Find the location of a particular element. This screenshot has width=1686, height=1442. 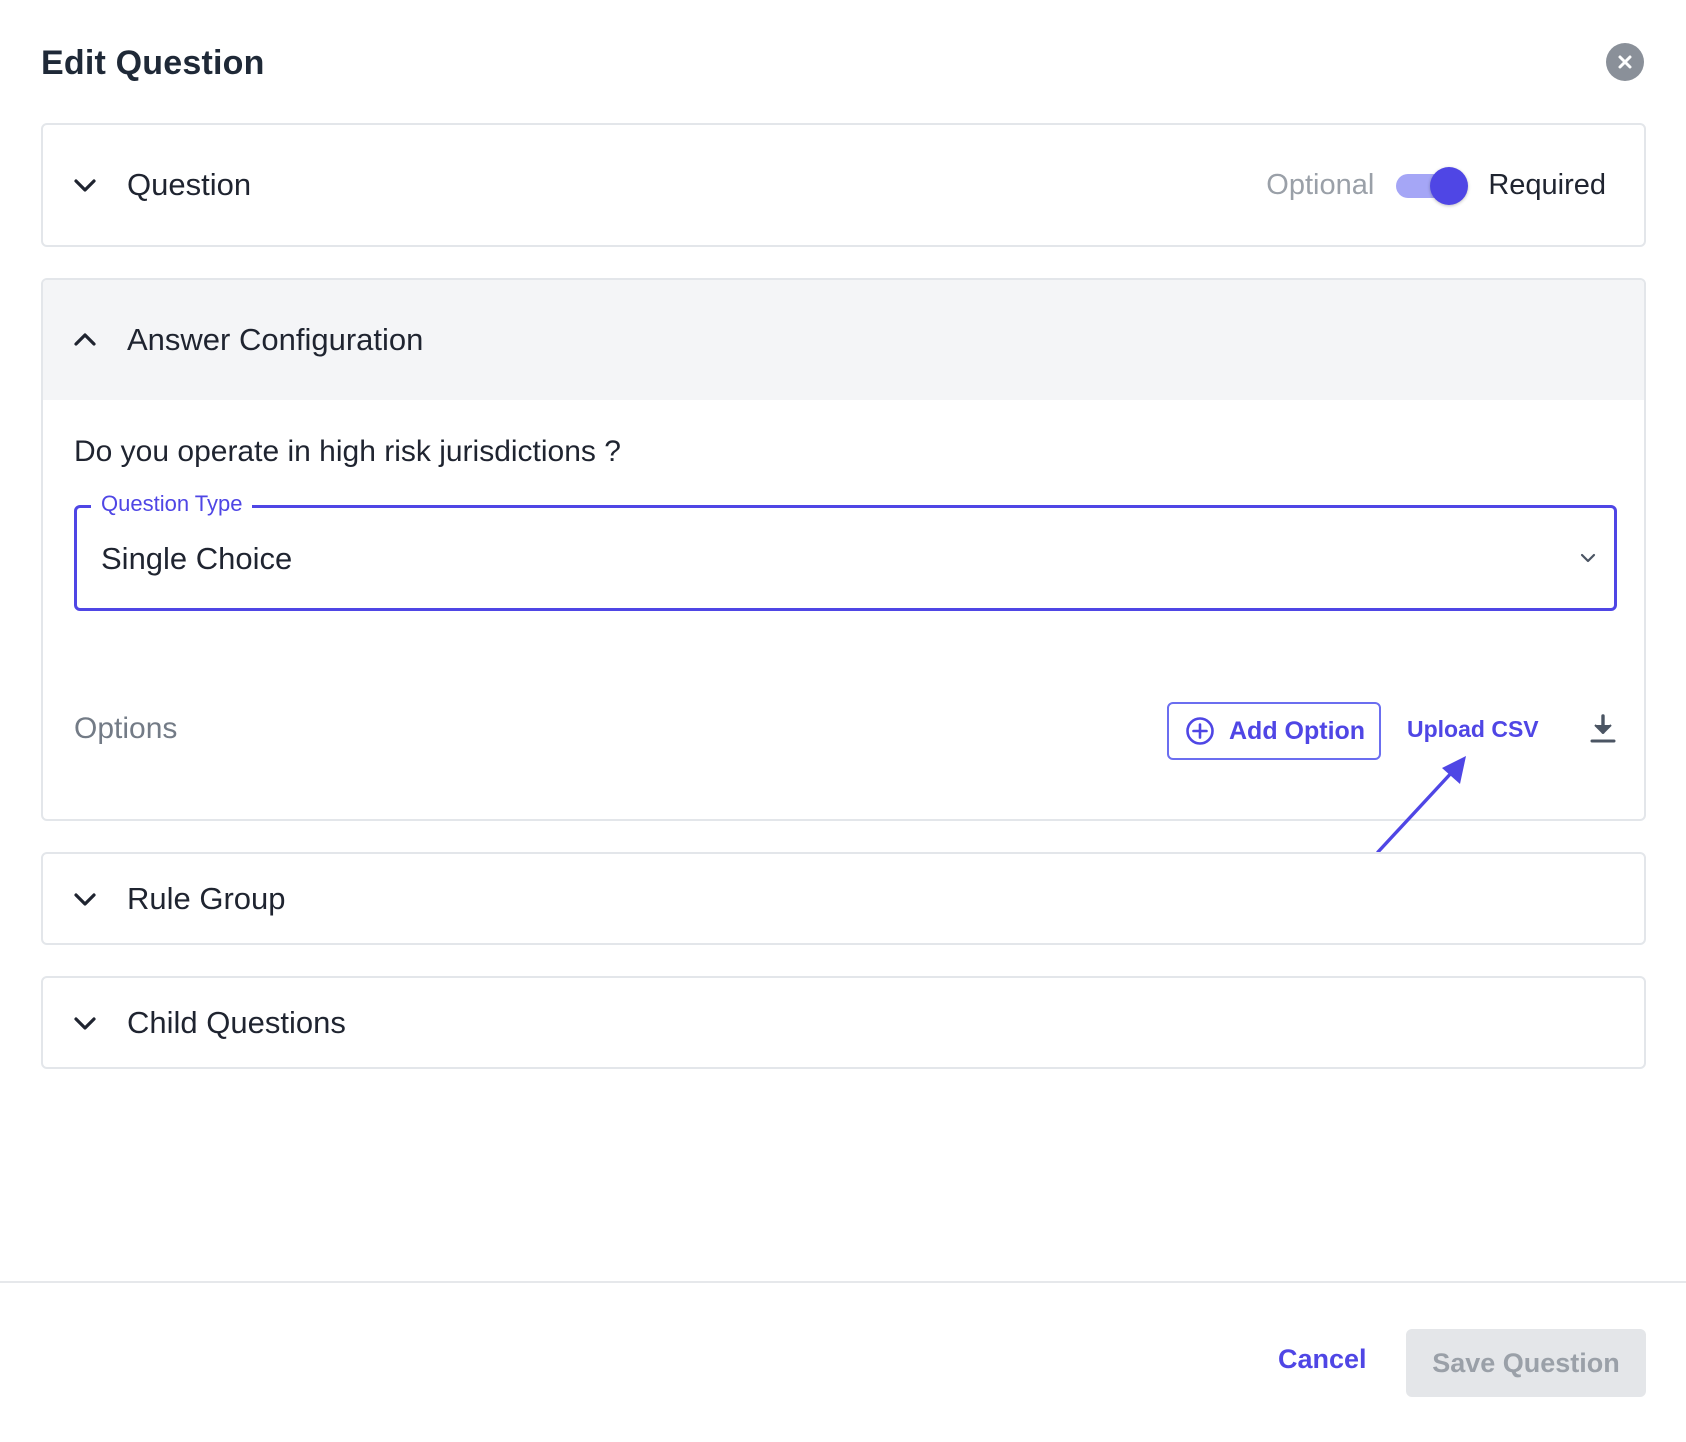

question-type-select: Question Type Single Choice is located at coordinates (845, 551).